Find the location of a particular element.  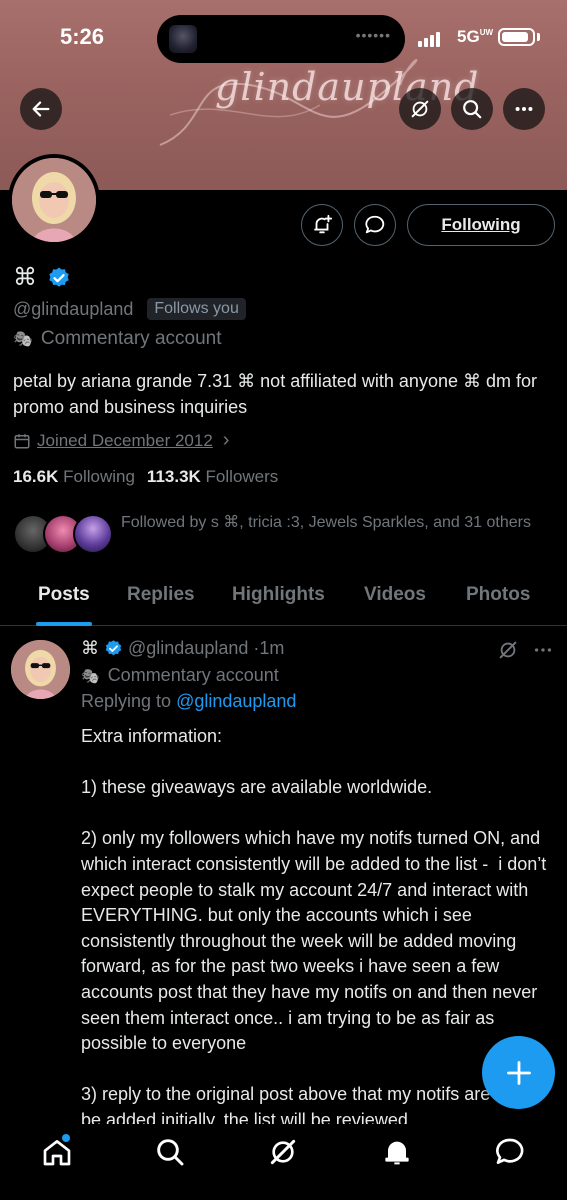

post-time: ·1m is located at coordinates (269, 648).